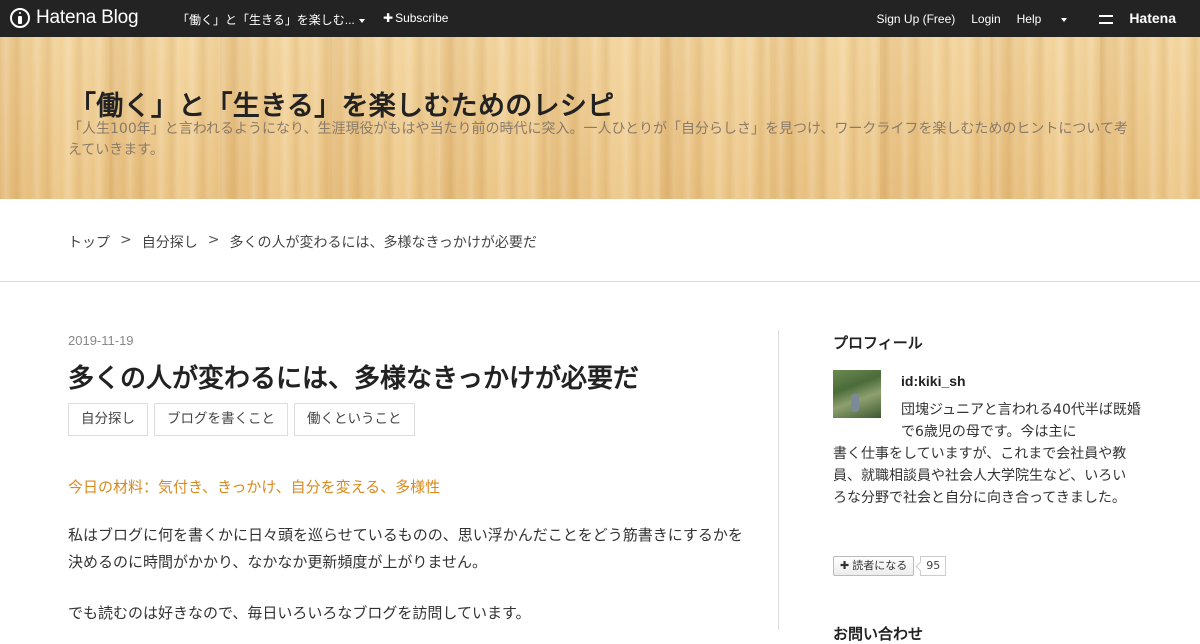  Describe the element at coordinates (1021, 421) in the screenshot. I see `profile-bio: 団塊ジュニアと言われる40代半ば既婚で6歳児の母です。今は主に` at that location.